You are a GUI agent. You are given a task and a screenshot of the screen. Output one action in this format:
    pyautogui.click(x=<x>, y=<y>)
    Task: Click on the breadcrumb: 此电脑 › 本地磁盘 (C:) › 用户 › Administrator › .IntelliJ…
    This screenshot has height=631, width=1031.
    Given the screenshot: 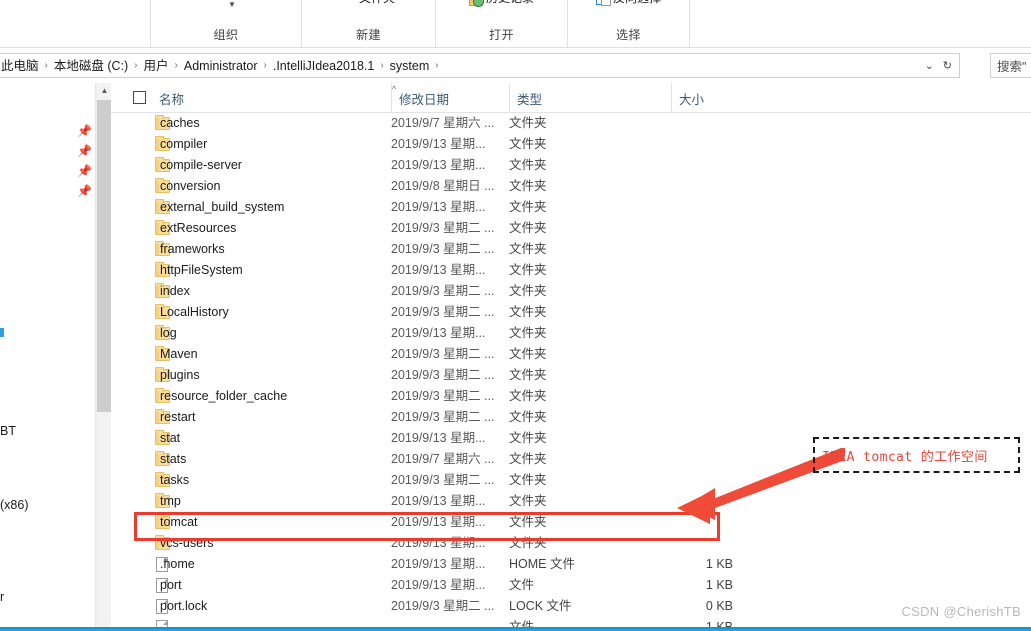 What is the action you would take?
    pyautogui.click(x=462, y=66)
    